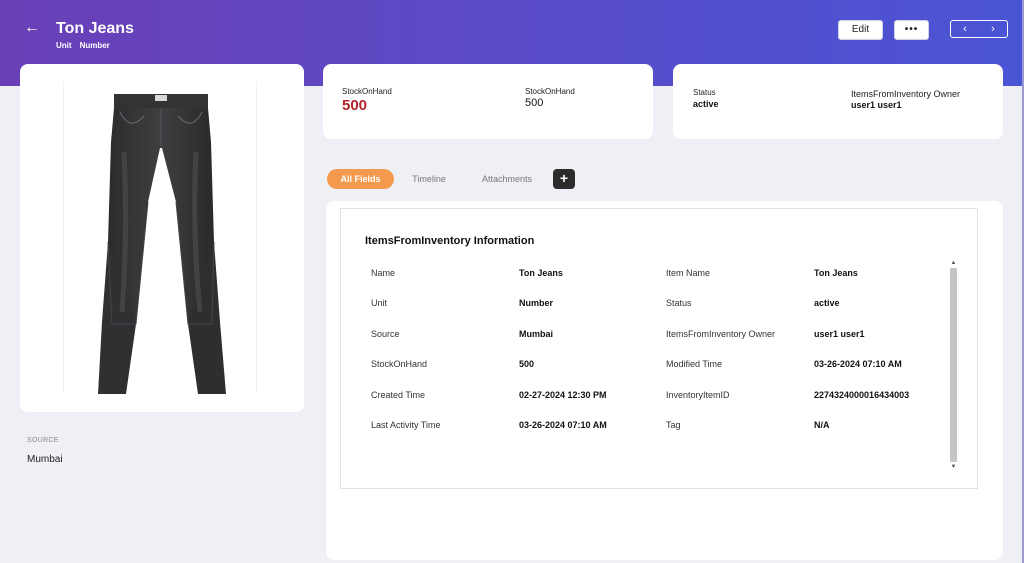 The height and width of the screenshot is (563, 1024). What do you see at coordinates (64, 45) in the screenshot?
I see `subtitle-unit: Unit` at bounding box center [64, 45].